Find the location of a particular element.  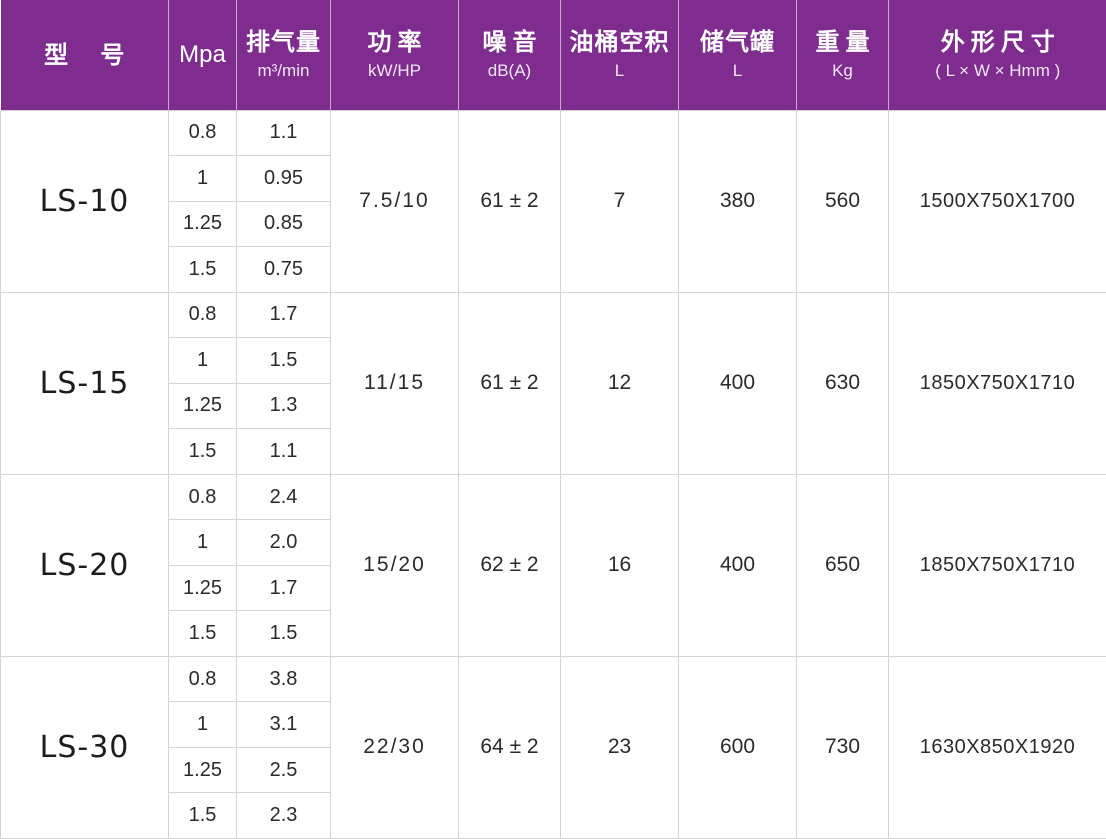

header-weight: 重量 Kg is located at coordinates (842, 55).